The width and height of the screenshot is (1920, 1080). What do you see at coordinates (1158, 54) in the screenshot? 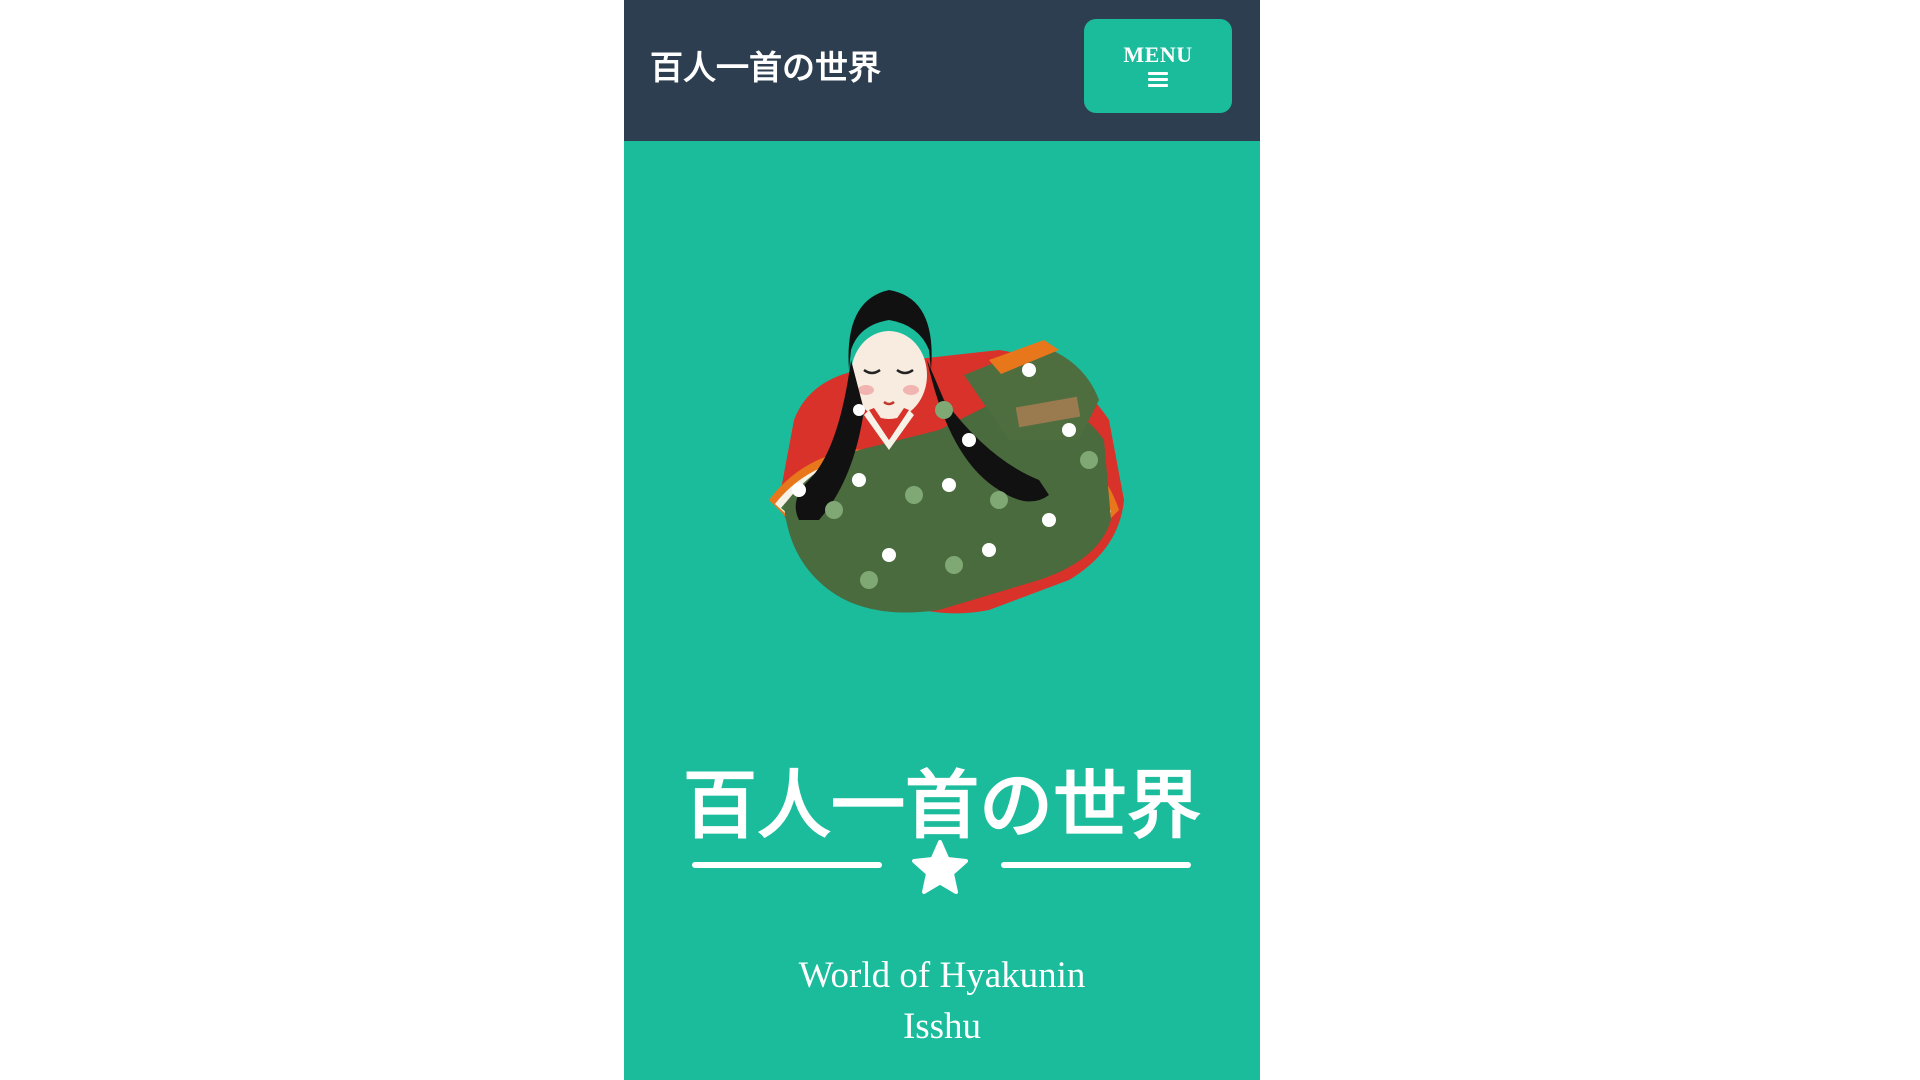
I see `menu-button-label: MENU` at bounding box center [1158, 54].